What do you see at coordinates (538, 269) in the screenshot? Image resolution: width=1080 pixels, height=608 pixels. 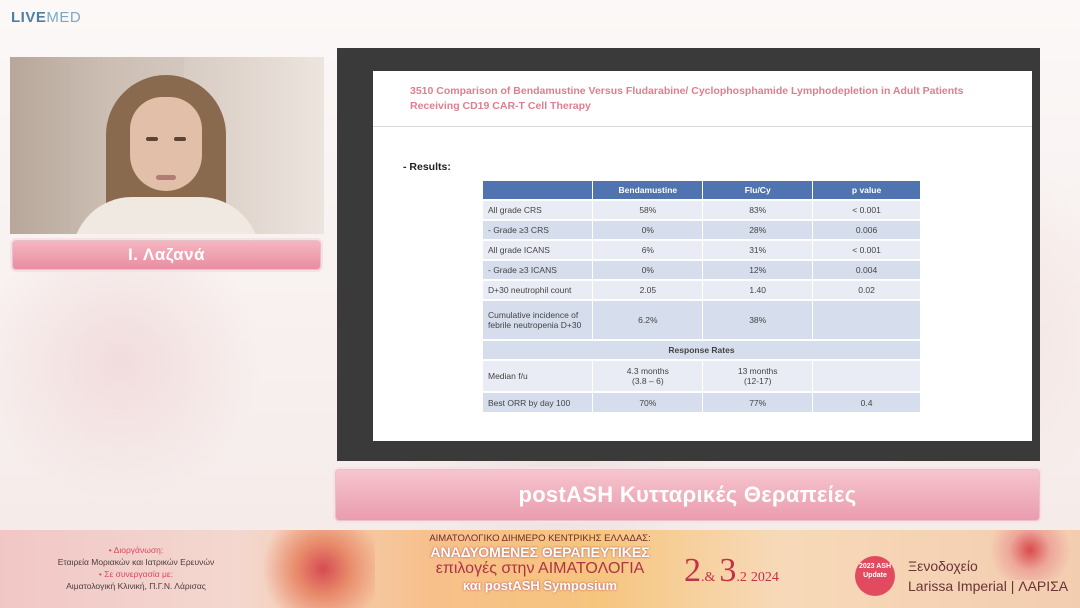 I see `table-cell: - Grade ≥3 ICANS` at bounding box center [538, 269].